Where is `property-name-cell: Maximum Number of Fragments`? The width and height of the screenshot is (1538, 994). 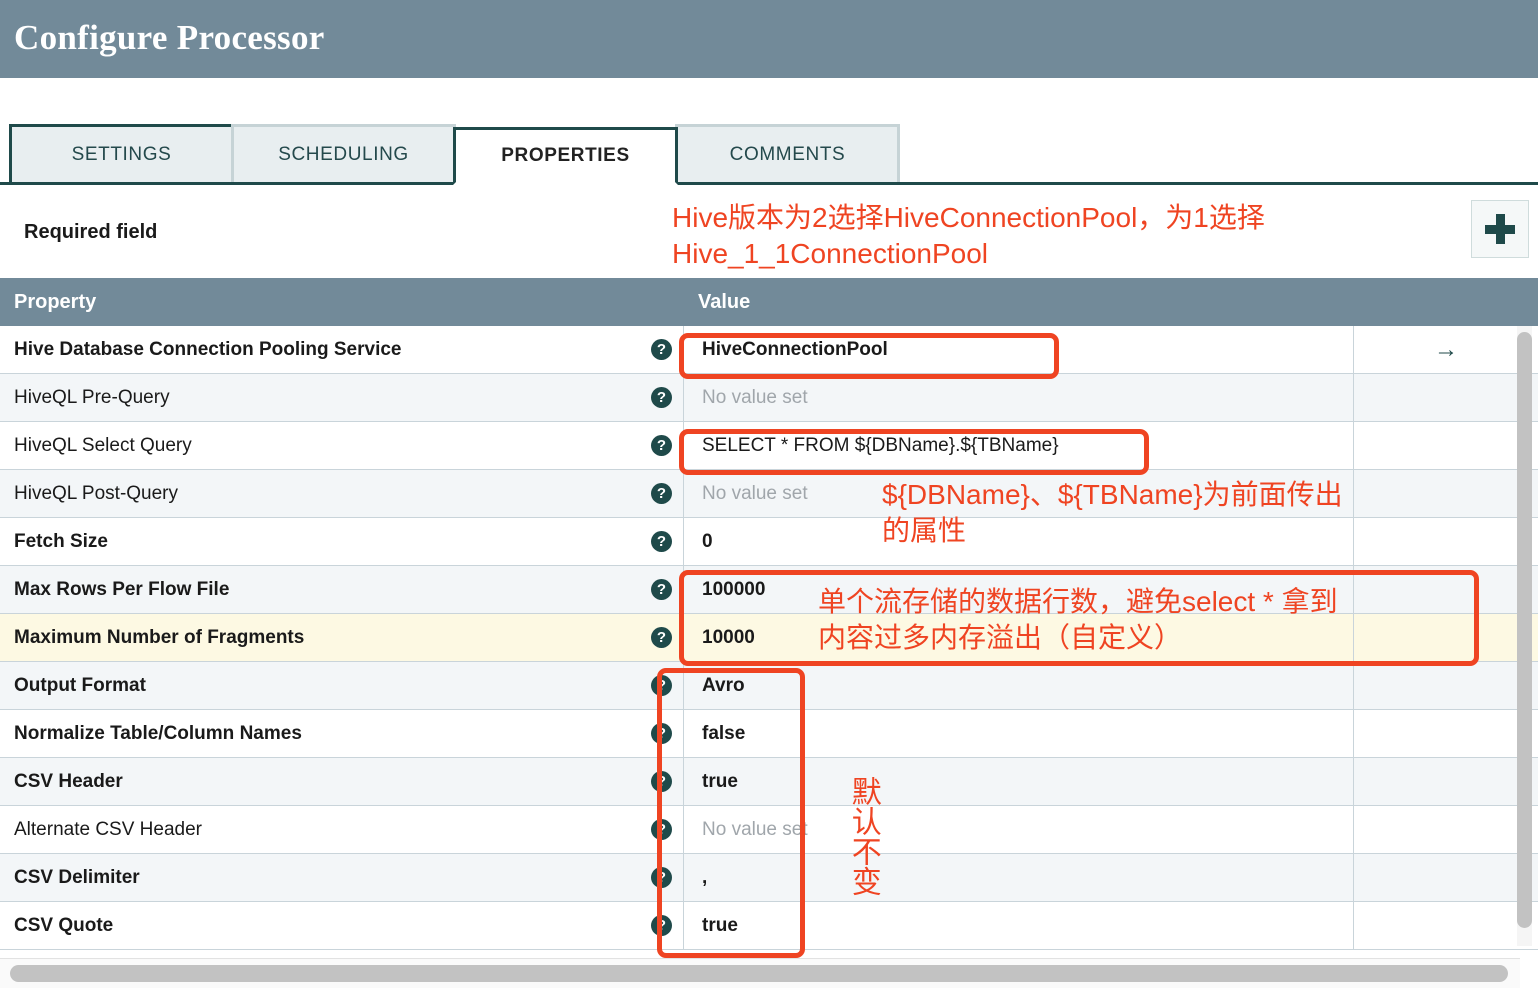
property-name-cell: Maximum Number of Fragments is located at coordinates (159, 637).